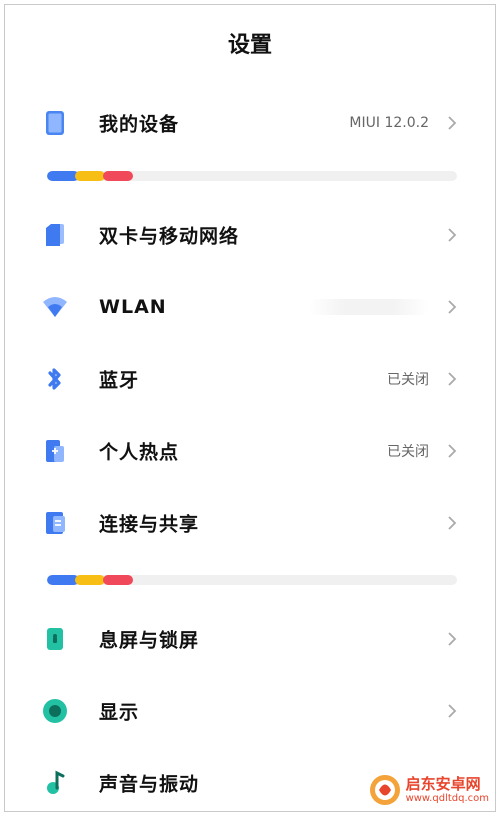 The height and width of the screenshot is (816, 500). Describe the element at coordinates (55, 379) in the screenshot. I see `bluetooth-icon` at that location.